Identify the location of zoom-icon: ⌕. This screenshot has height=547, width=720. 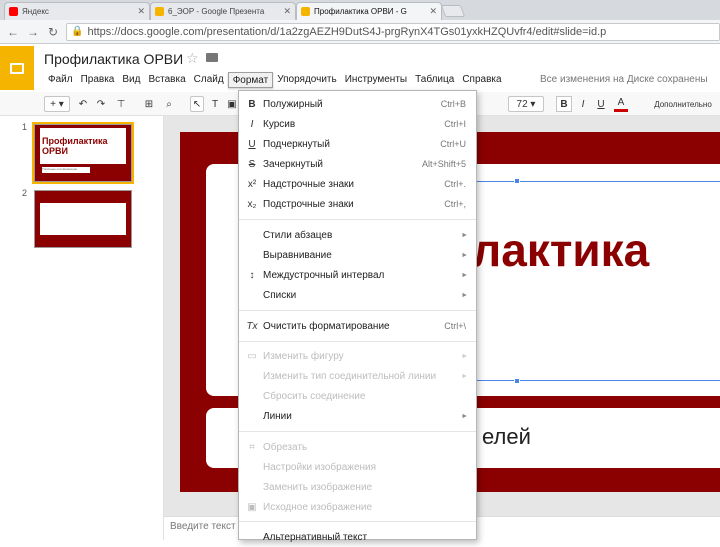
(169, 104).